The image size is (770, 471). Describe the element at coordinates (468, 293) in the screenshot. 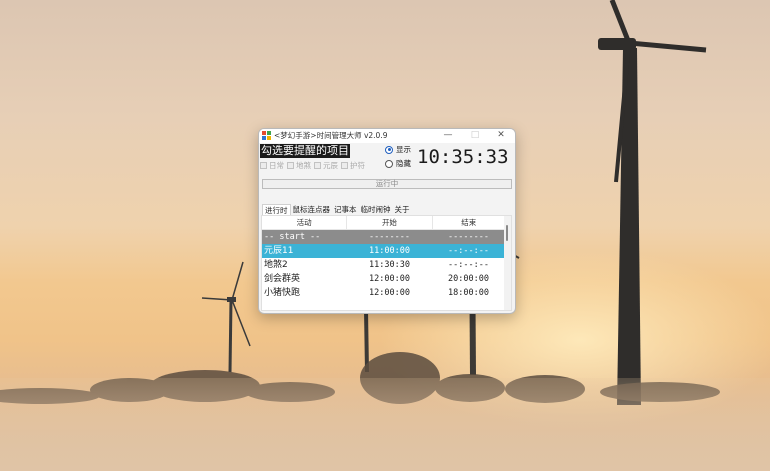

I see `cell-end: 18:00:00` at that location.